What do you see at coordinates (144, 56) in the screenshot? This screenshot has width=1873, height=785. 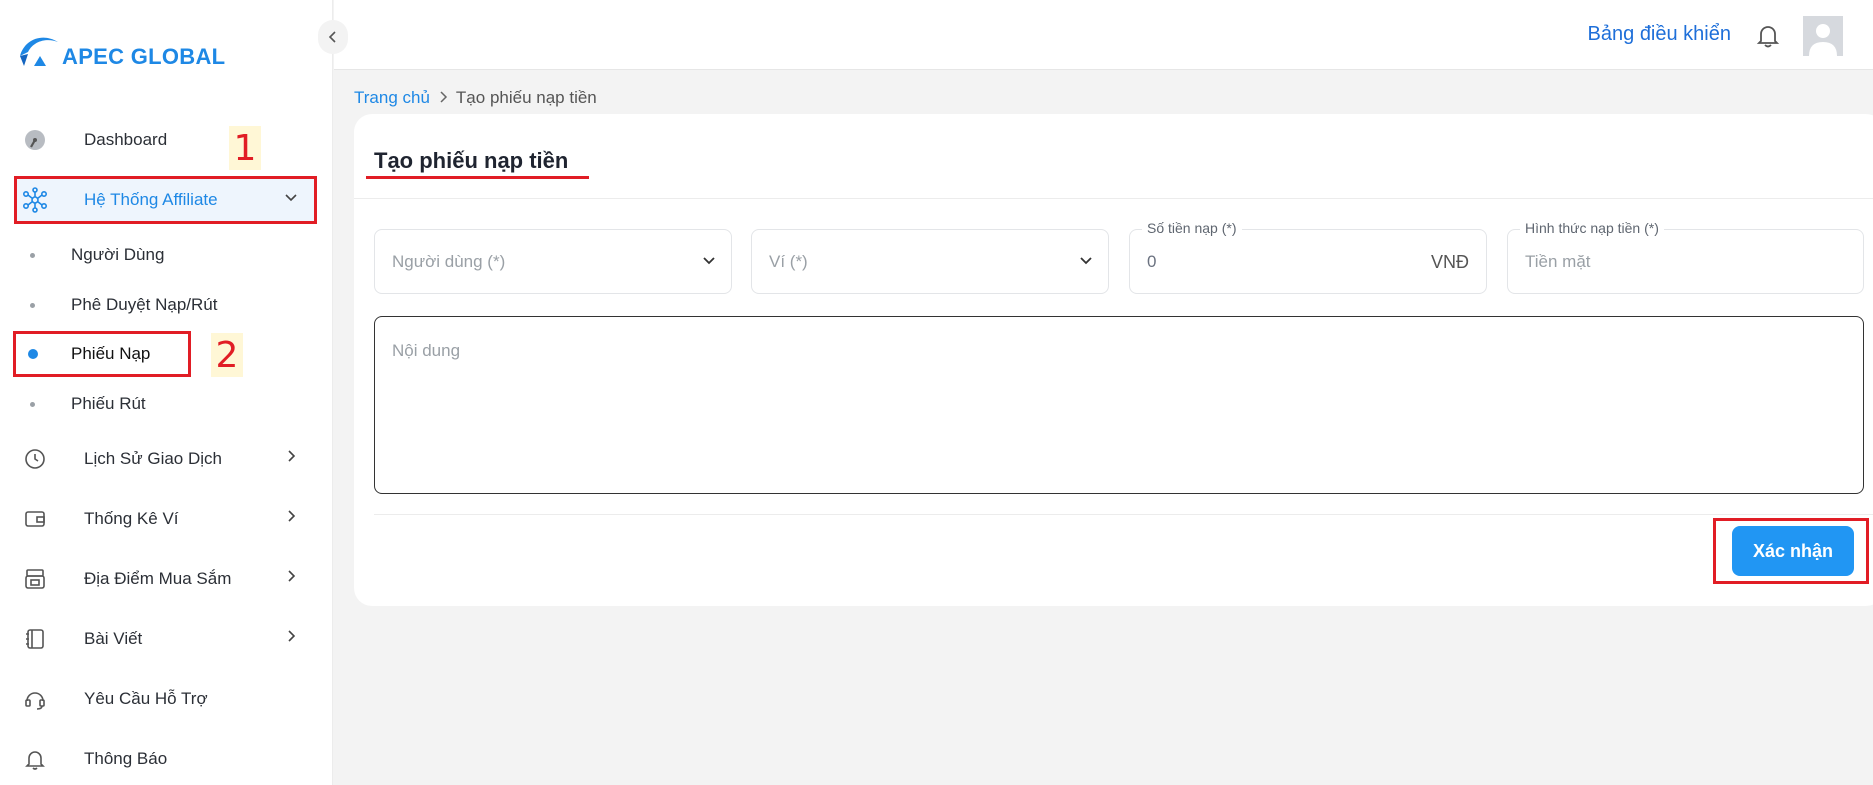 I see `brand-name: APEC GLOBAL` at bounding box center [144, 56].